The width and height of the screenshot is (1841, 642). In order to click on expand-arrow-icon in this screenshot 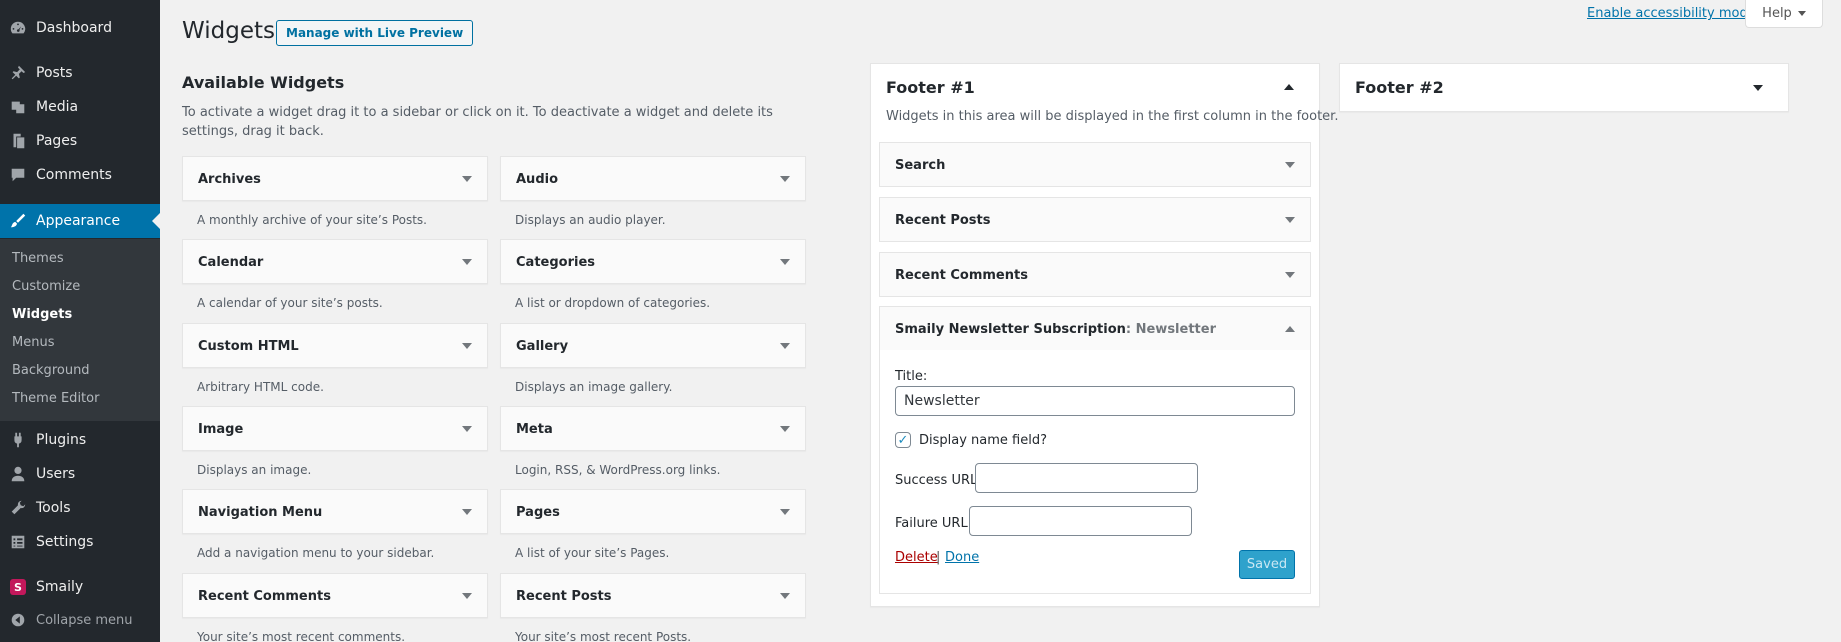, I will do `click(1758, 88)`.